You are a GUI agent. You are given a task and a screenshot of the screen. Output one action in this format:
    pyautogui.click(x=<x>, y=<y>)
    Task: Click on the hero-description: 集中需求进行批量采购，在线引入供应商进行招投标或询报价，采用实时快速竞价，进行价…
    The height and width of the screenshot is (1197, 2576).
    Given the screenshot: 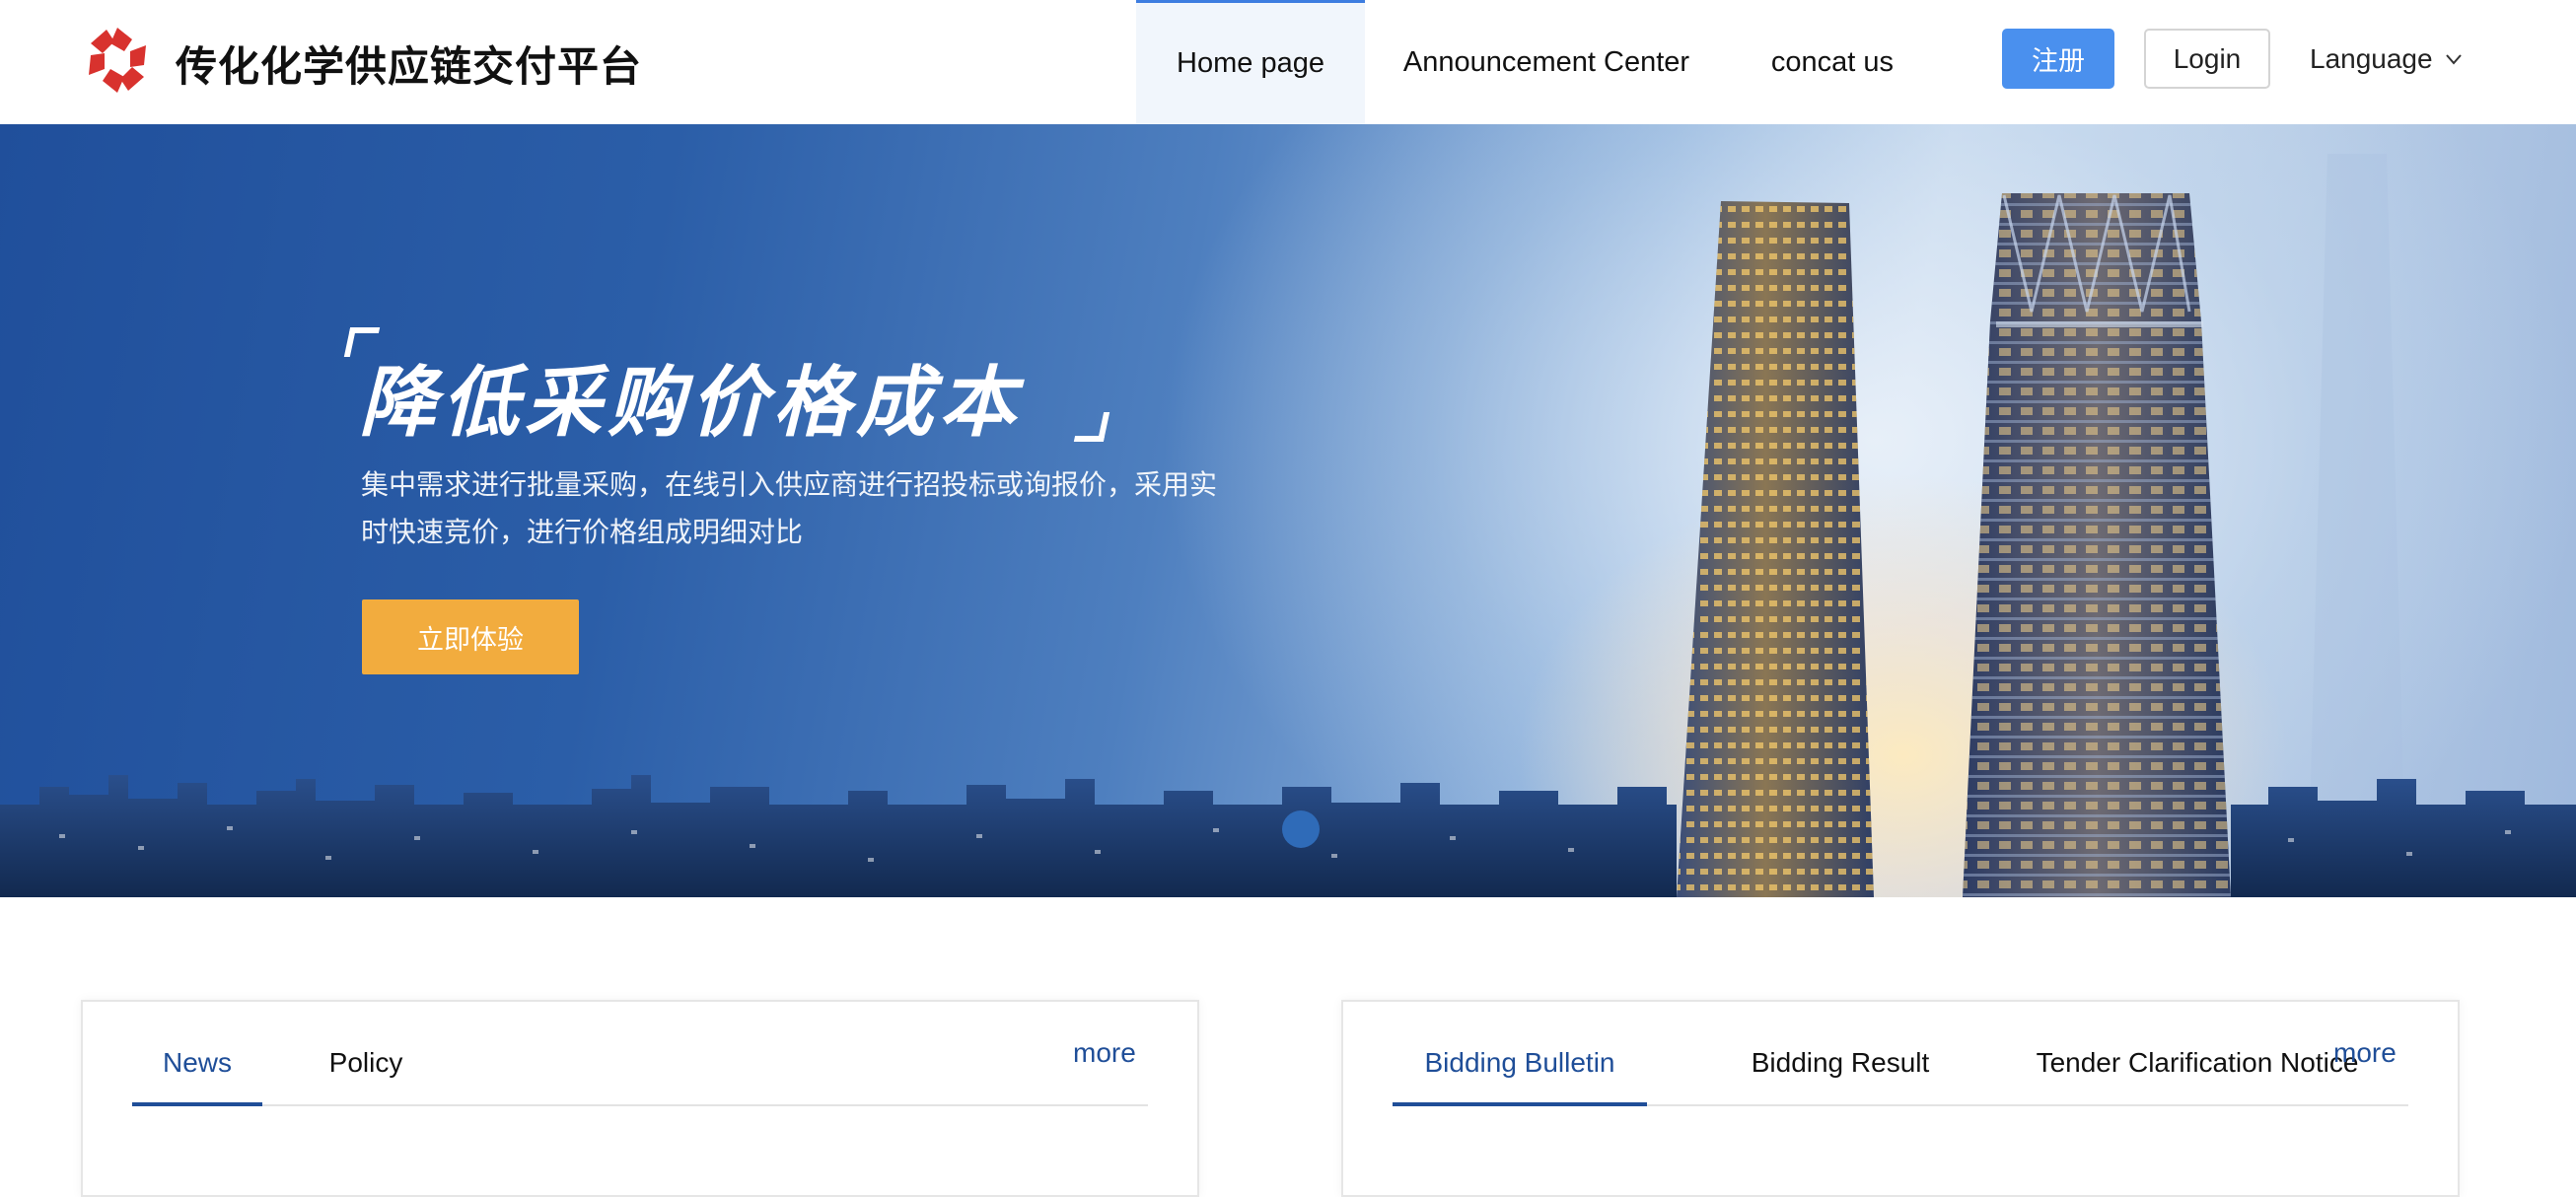 What is the action you would take?
    pyautogui.click(x=789, y=508)
    